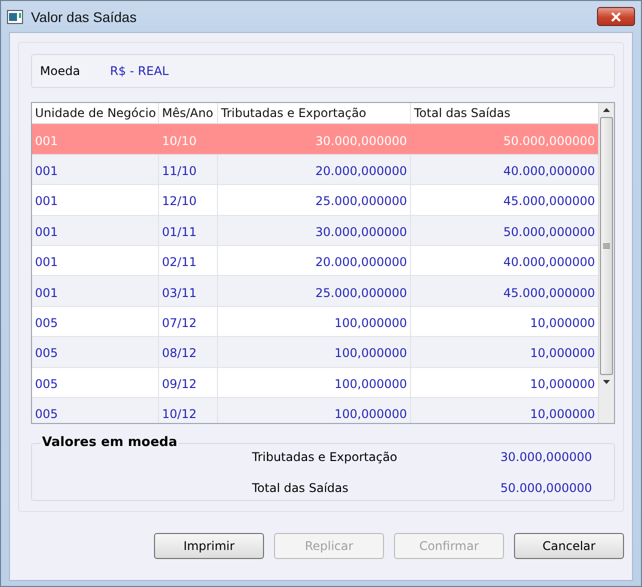 The image size is (642, 587). What do you see at coordinates (15, 17) in the screenshot?
I see `window-icon` at bounding box center [15, 17].